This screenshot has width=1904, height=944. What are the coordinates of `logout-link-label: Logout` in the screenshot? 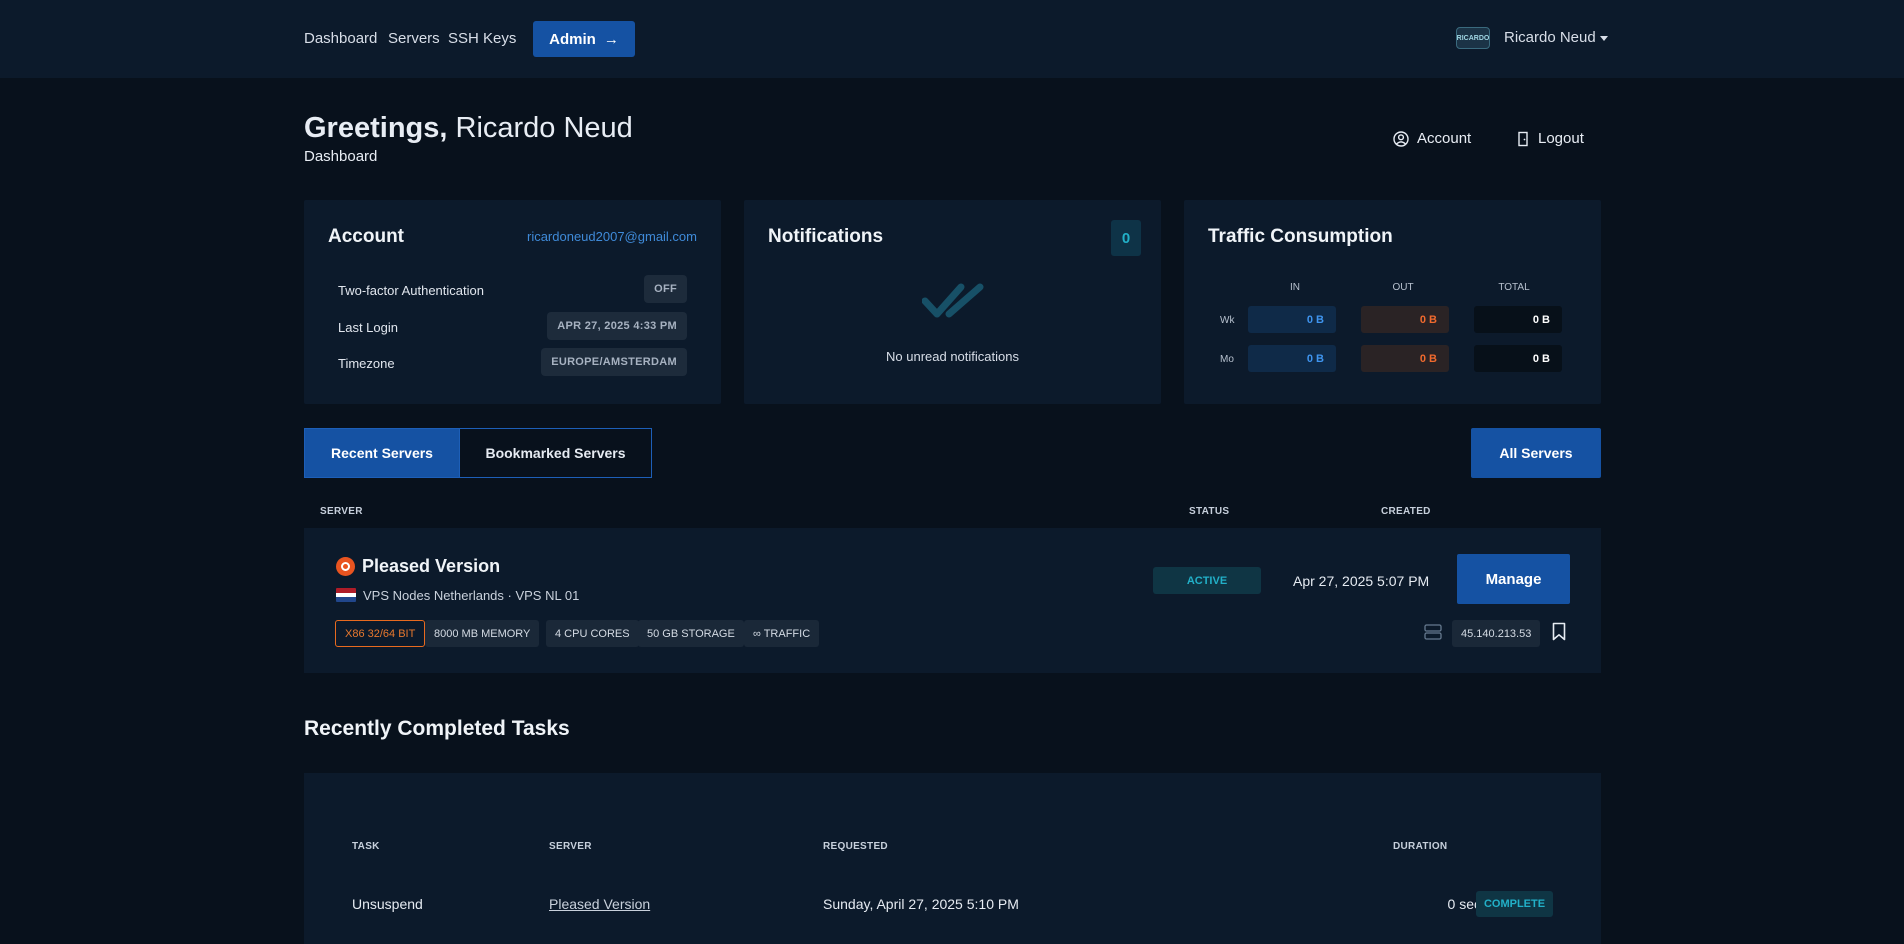 It's located at (1561, 138).